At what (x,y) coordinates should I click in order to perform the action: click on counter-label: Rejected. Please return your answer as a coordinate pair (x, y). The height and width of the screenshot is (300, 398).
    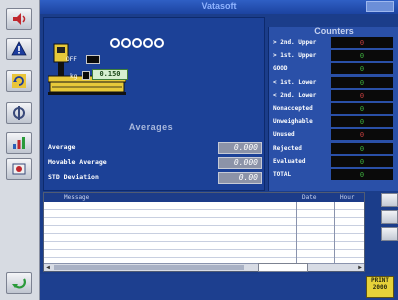
    Looking at the image, I should click on (287, 148).